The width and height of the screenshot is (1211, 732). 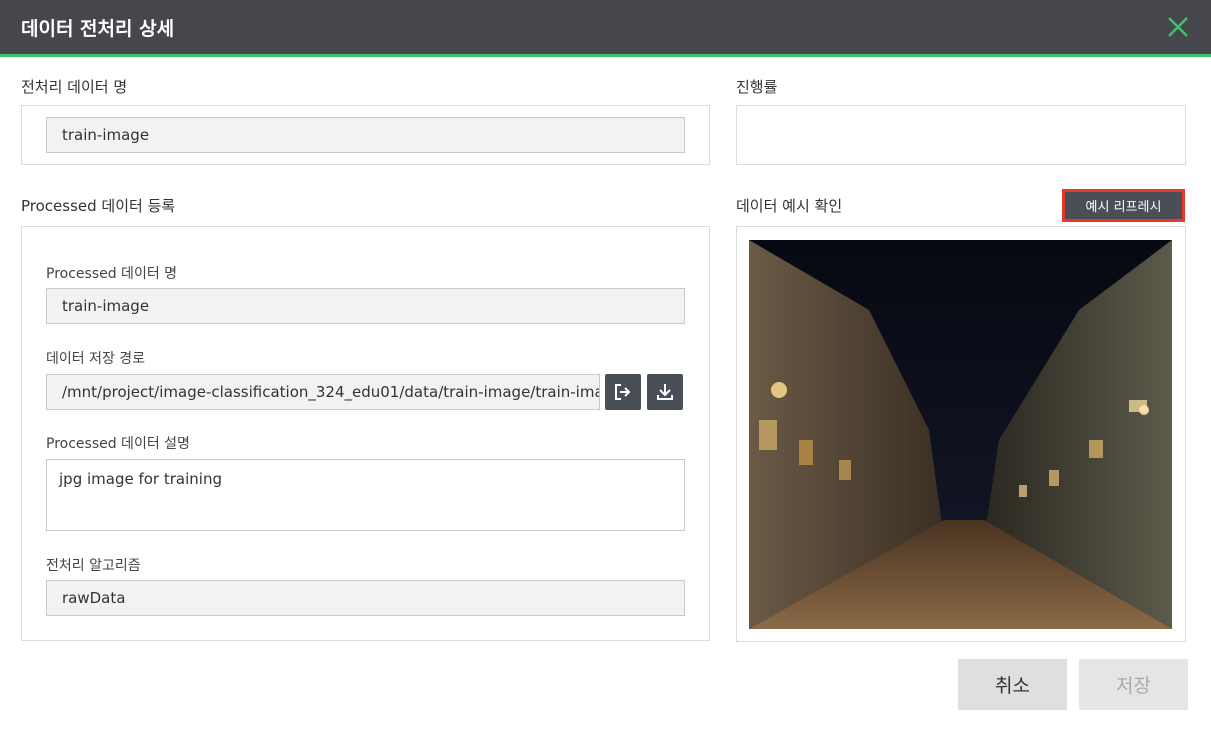 I want to click on processed-name-label: Processed 데이터 명, so click(x=112, y=274).